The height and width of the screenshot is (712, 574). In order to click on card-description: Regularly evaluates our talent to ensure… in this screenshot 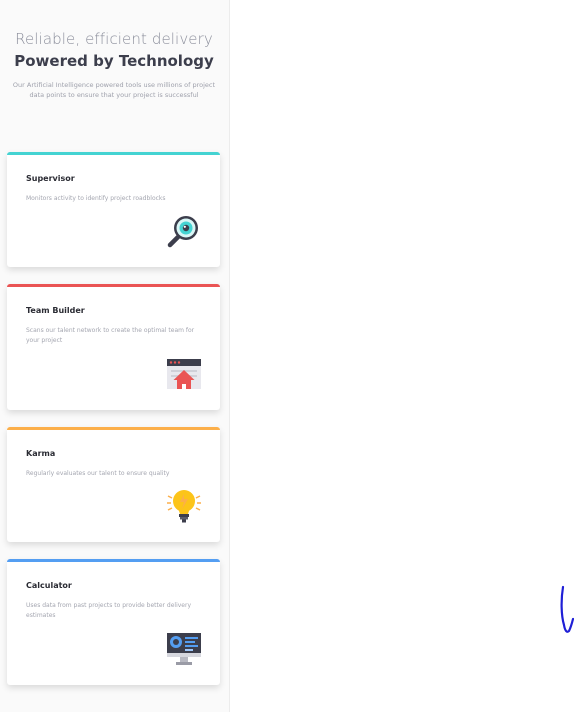, I will do `click(98, 473)`.